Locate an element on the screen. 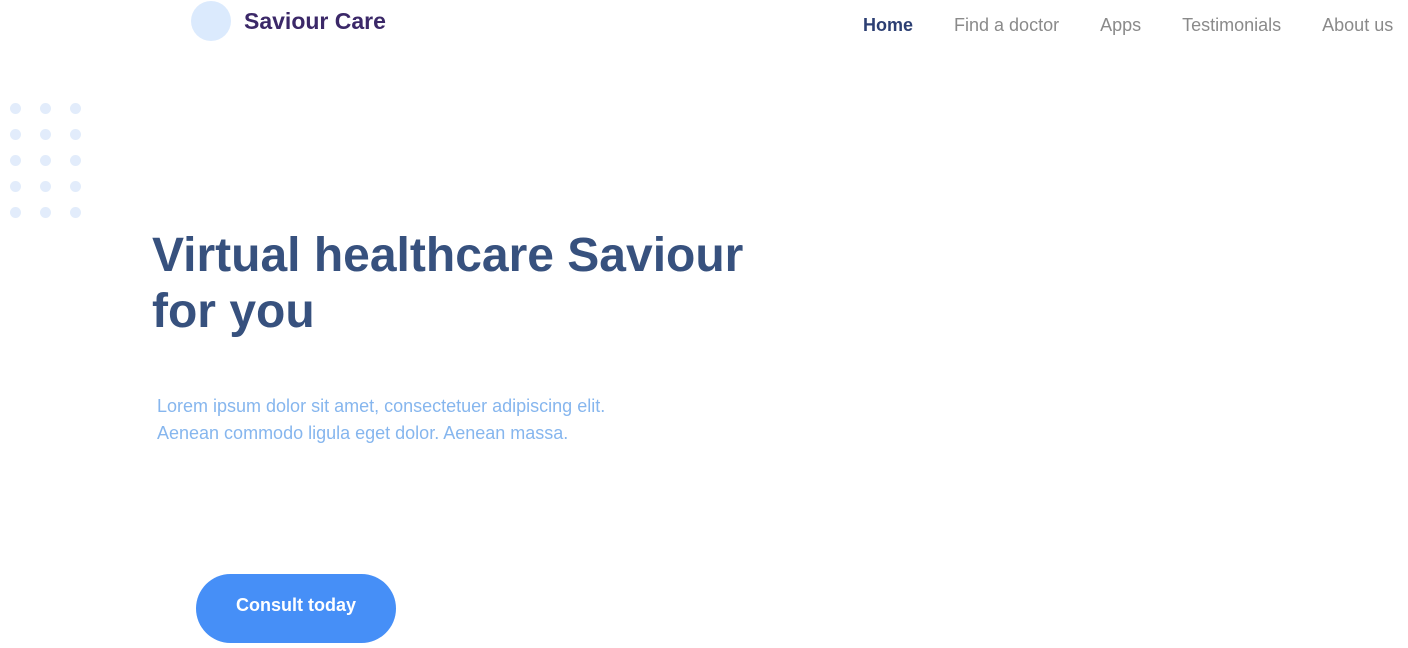 This screenshot has width=1408, height=648. consult-today-button: Consult today is located at coordinates (296, 608).